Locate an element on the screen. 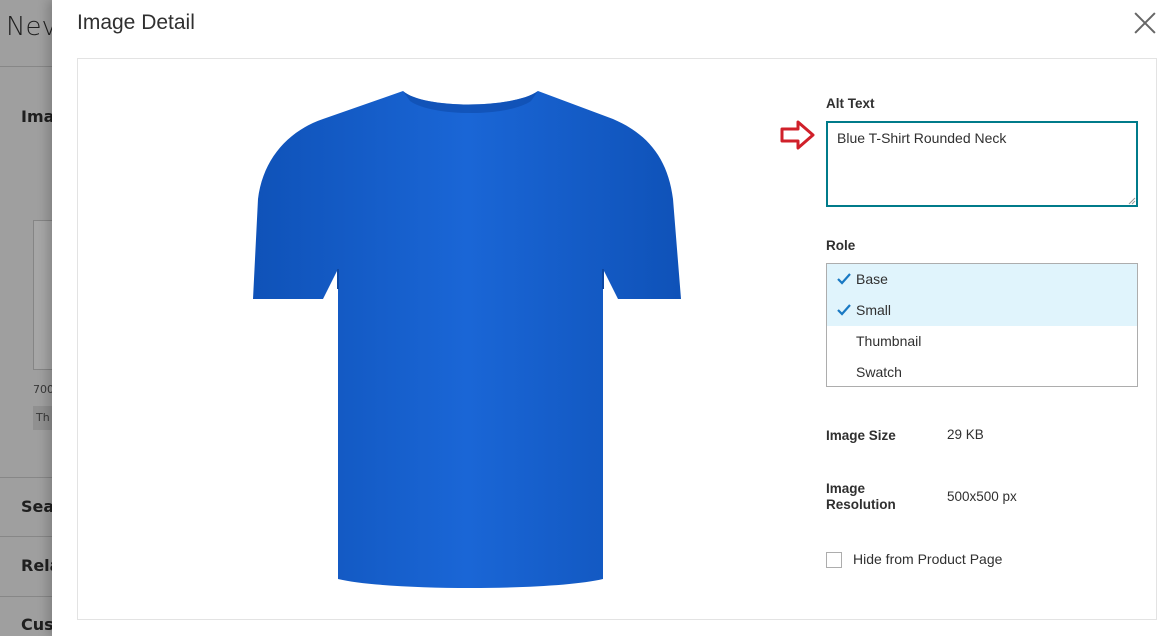 The width and height of the screenshot is (1168, 636). image-size-value: 29 KB is located at coordinates (965, 434).